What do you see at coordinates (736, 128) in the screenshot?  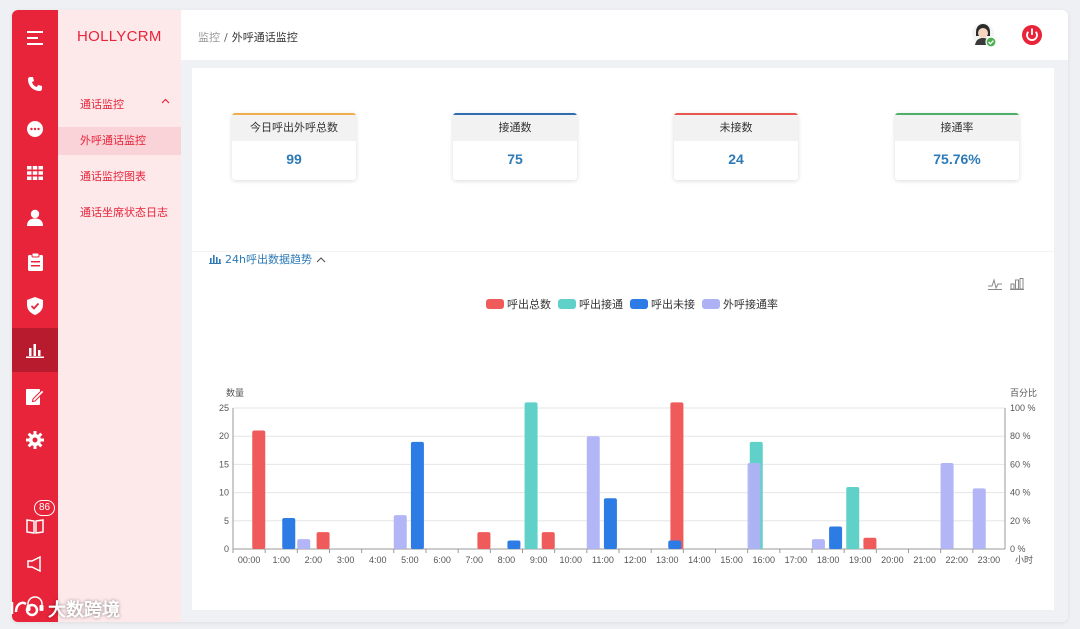 I see `stat-label: 未接数` at bounding box center [736, 128].